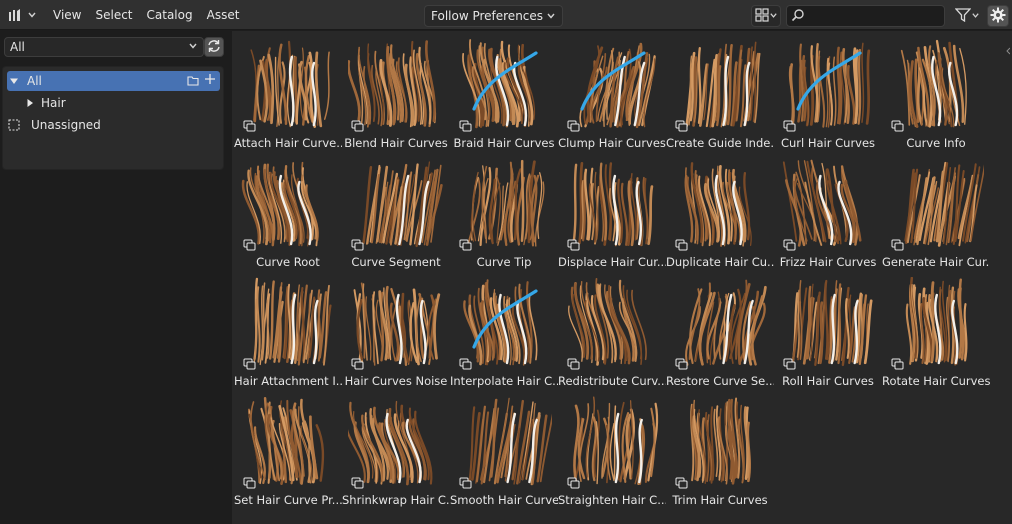 The width and height of the screenshot is (1012, 524). I want to click on asset-card: Curve Root, so click(288, 211).